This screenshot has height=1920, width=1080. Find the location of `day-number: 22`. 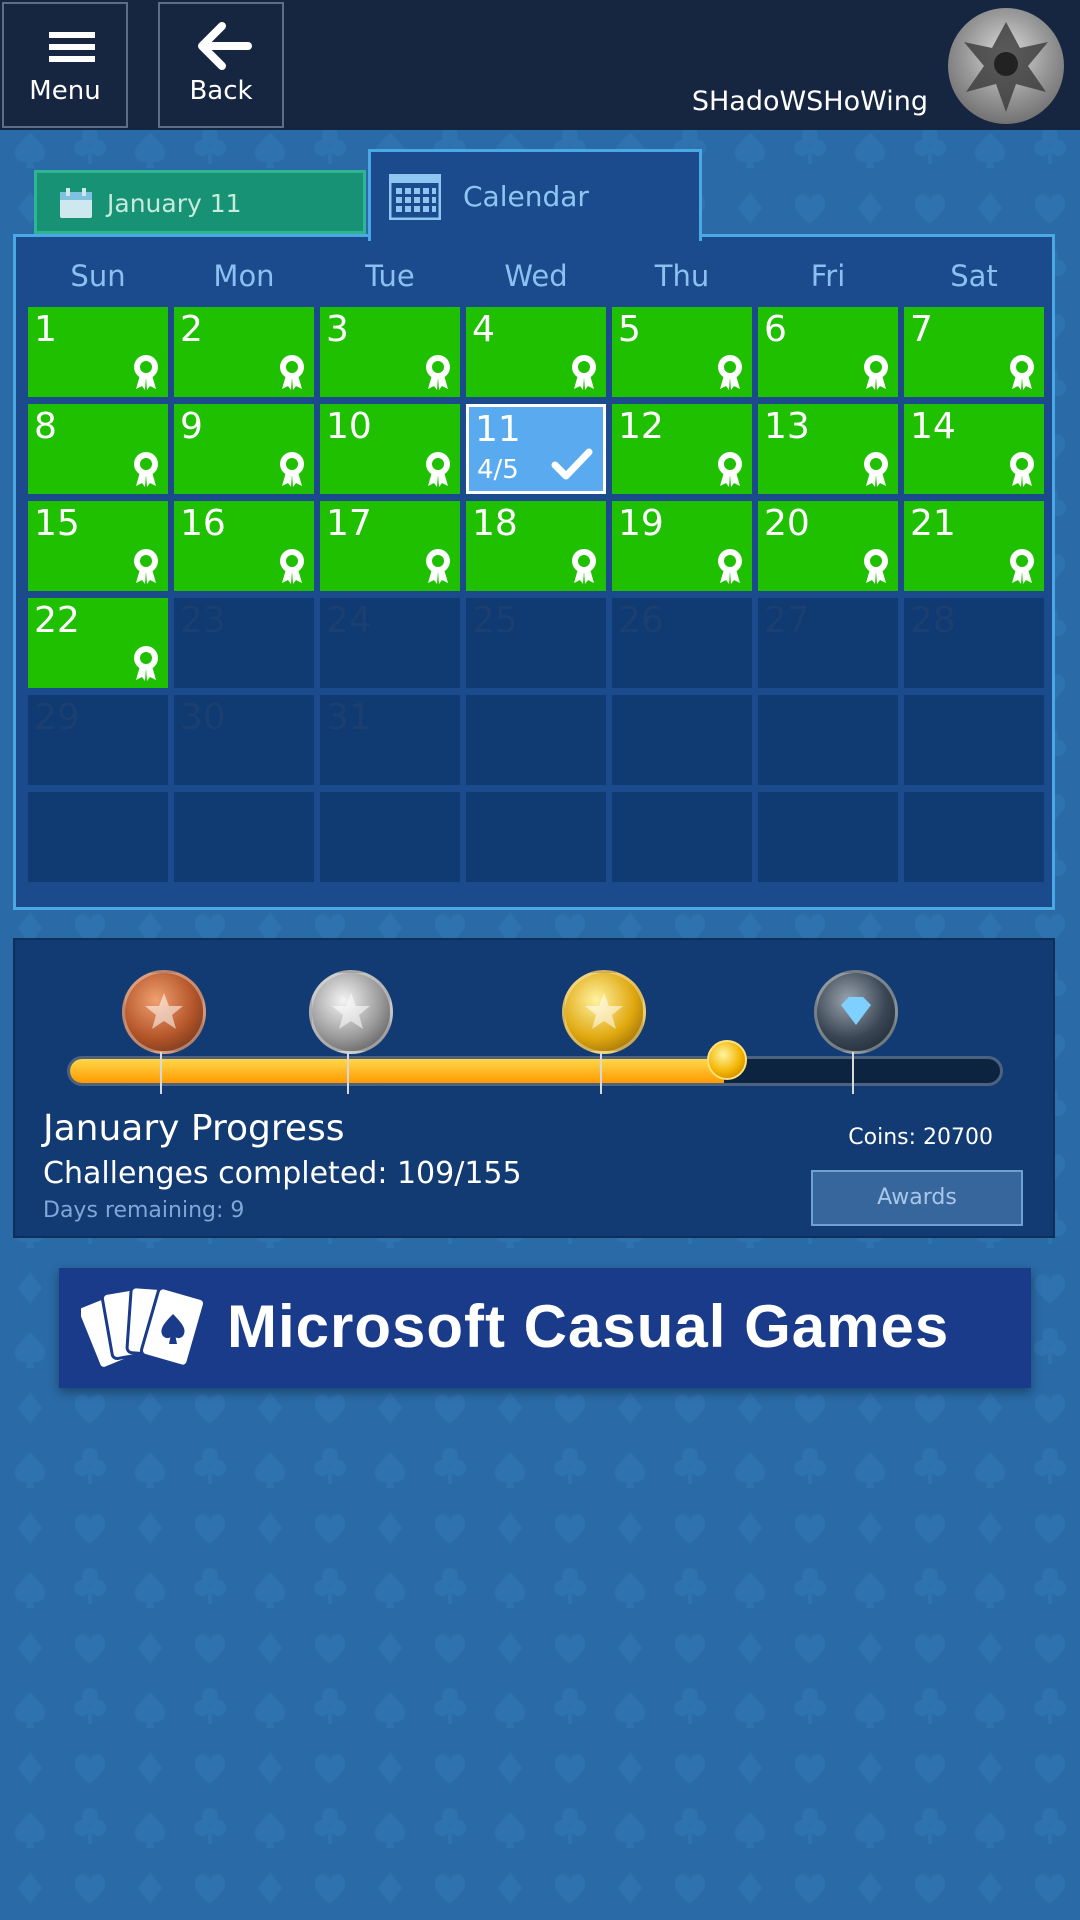

day-number: 22 is located at coordinates (57, 620).